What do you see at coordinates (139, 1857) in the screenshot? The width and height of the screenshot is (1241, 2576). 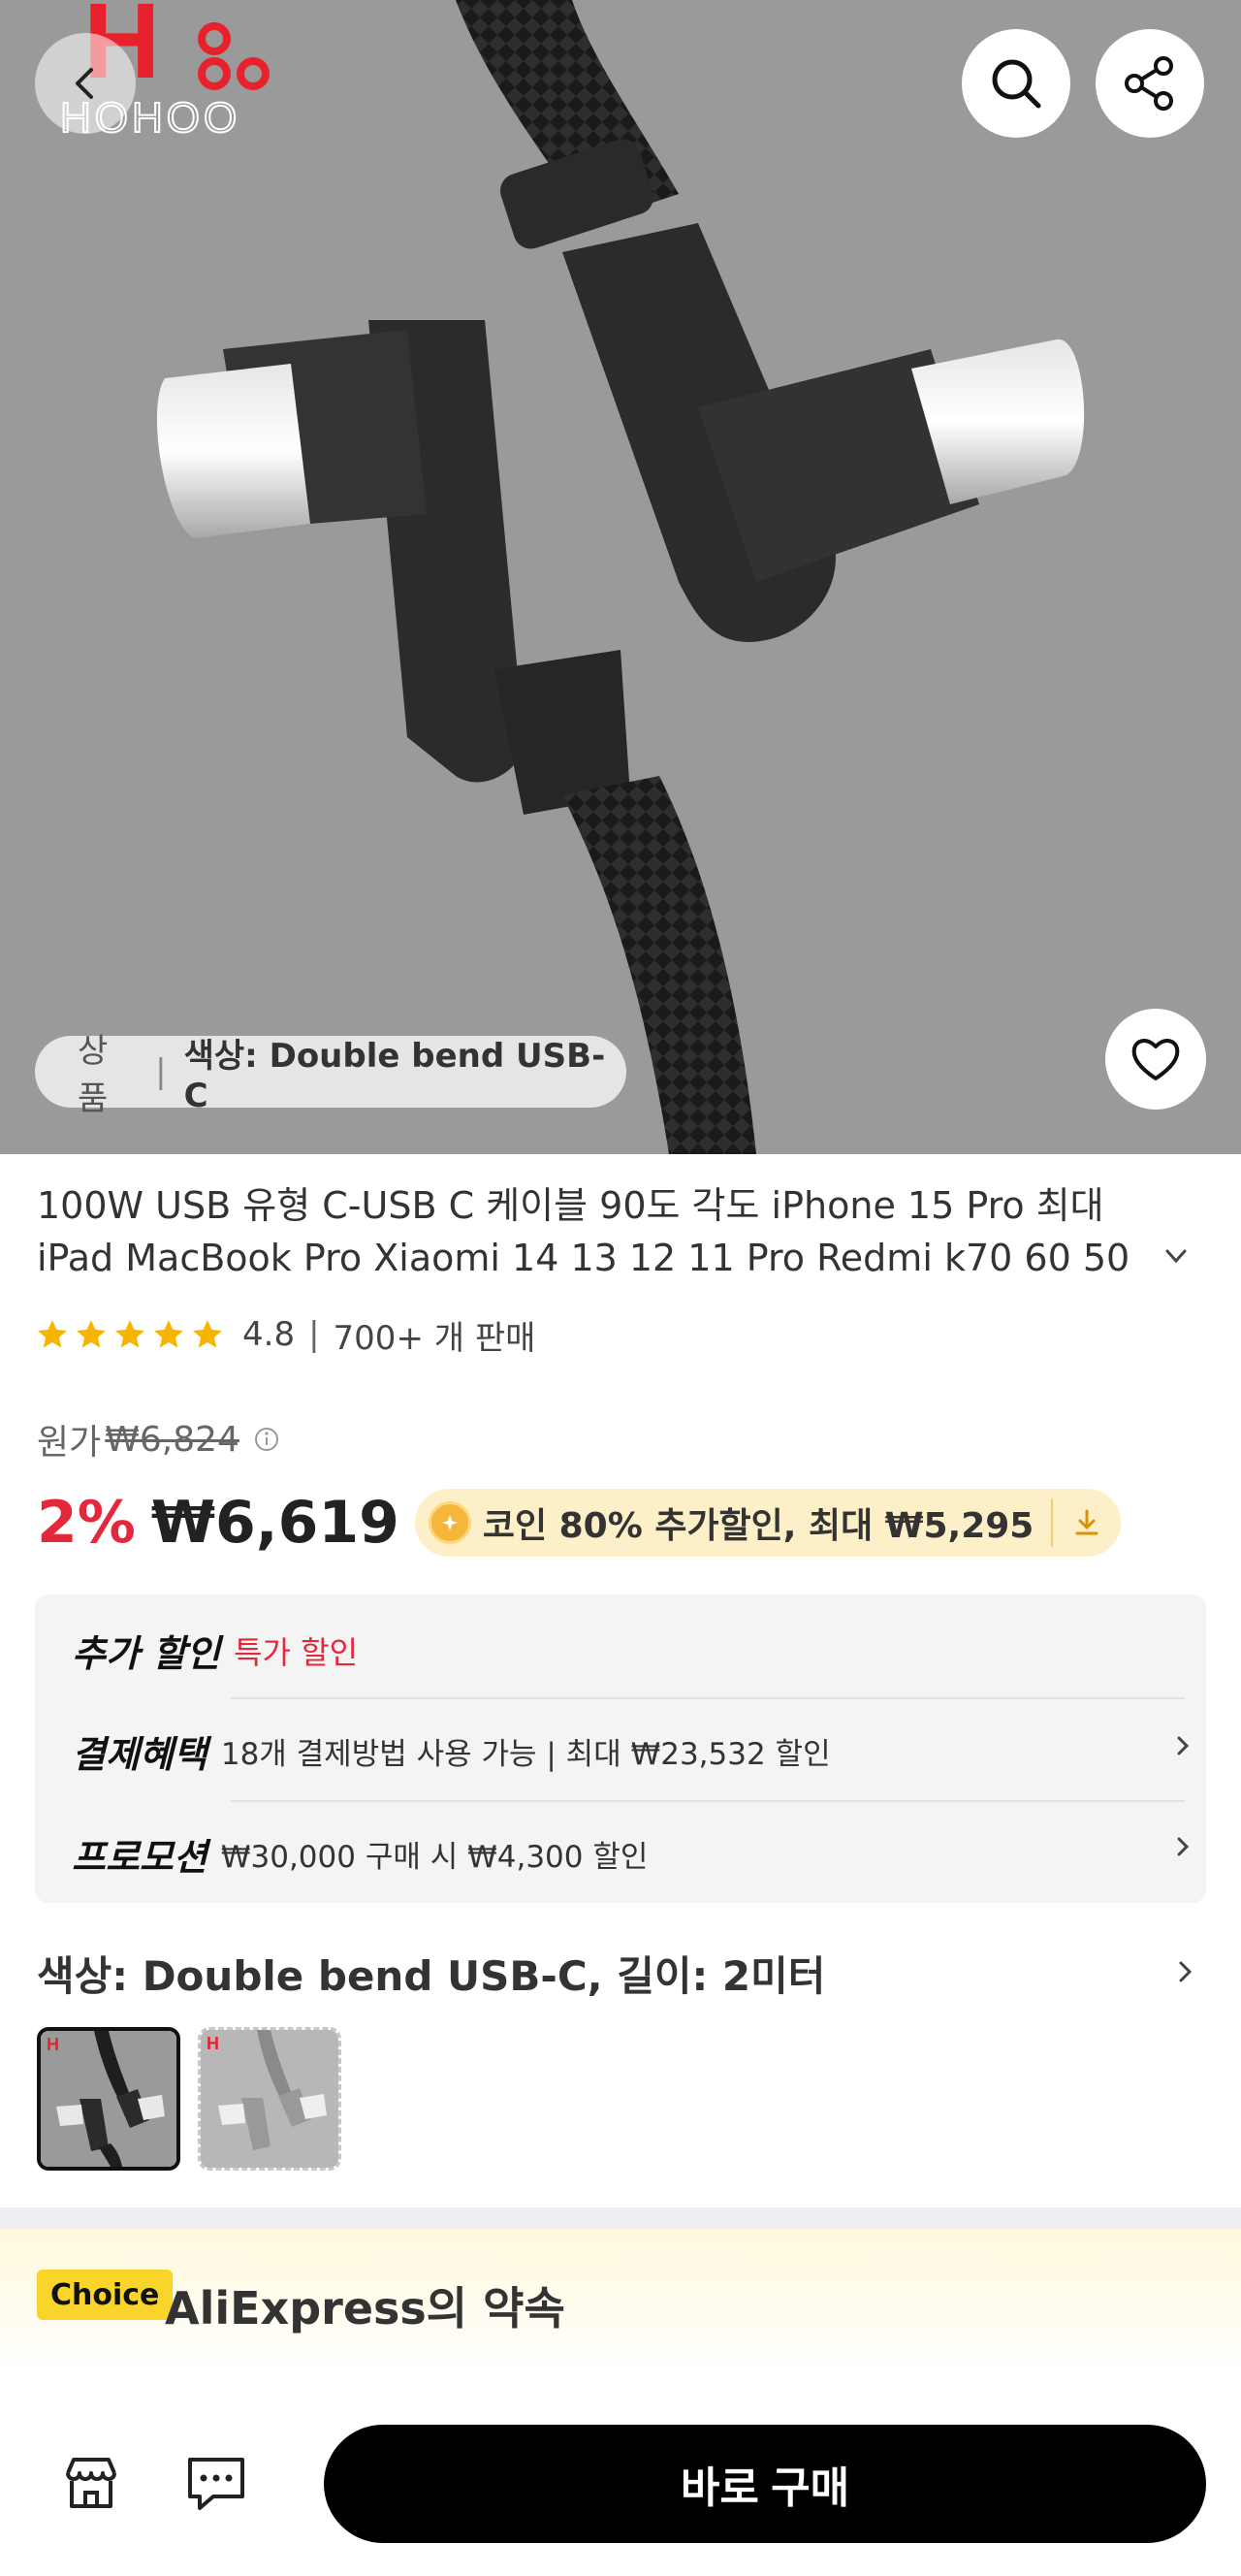 I see `promotion-label: 프로모션` at bounding box center [139, 1857].